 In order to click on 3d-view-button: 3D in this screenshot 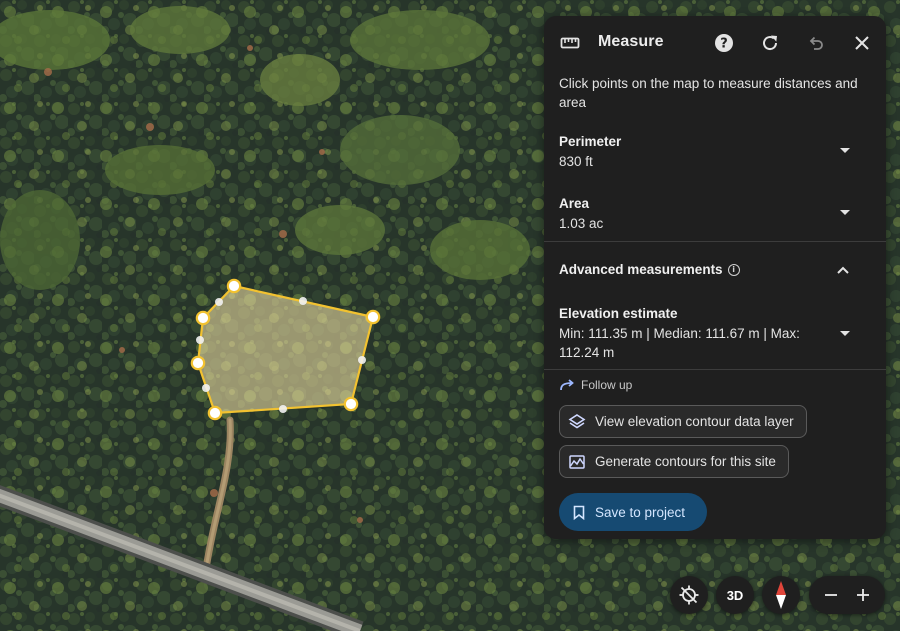, I will do `click(735, 595)`.